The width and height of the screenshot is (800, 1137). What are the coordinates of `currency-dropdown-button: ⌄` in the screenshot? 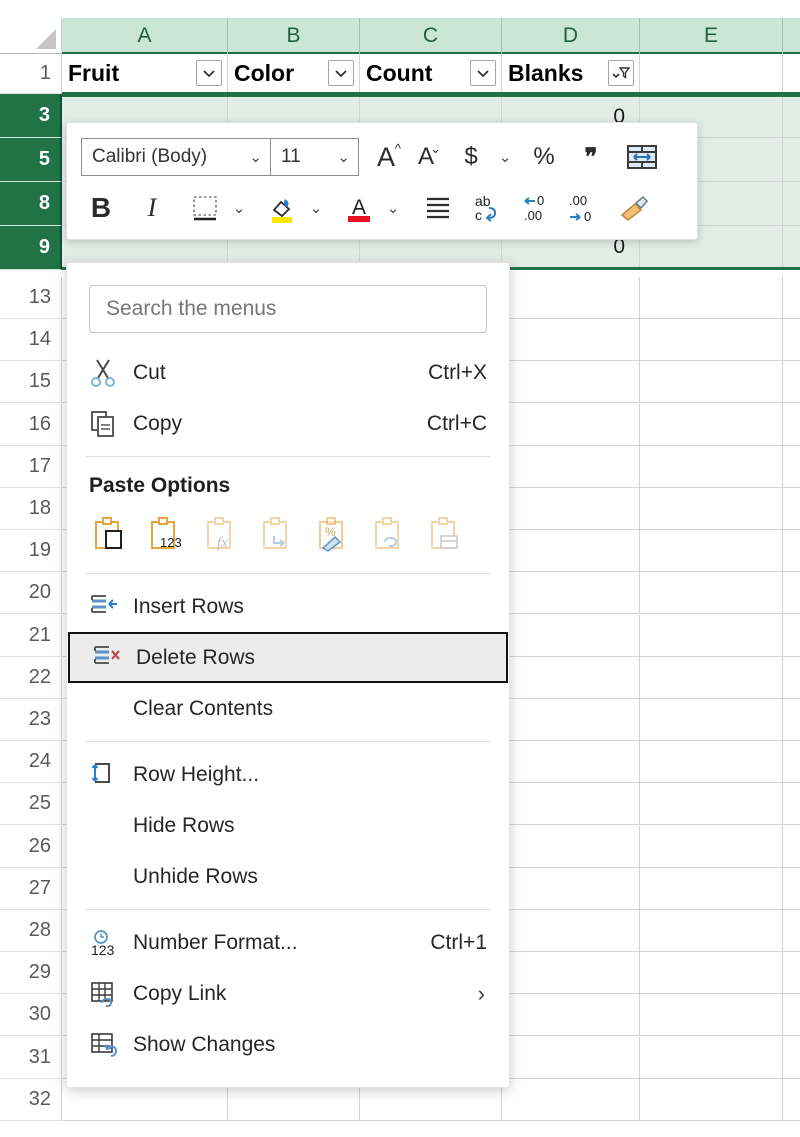 It's located at (505, 157).